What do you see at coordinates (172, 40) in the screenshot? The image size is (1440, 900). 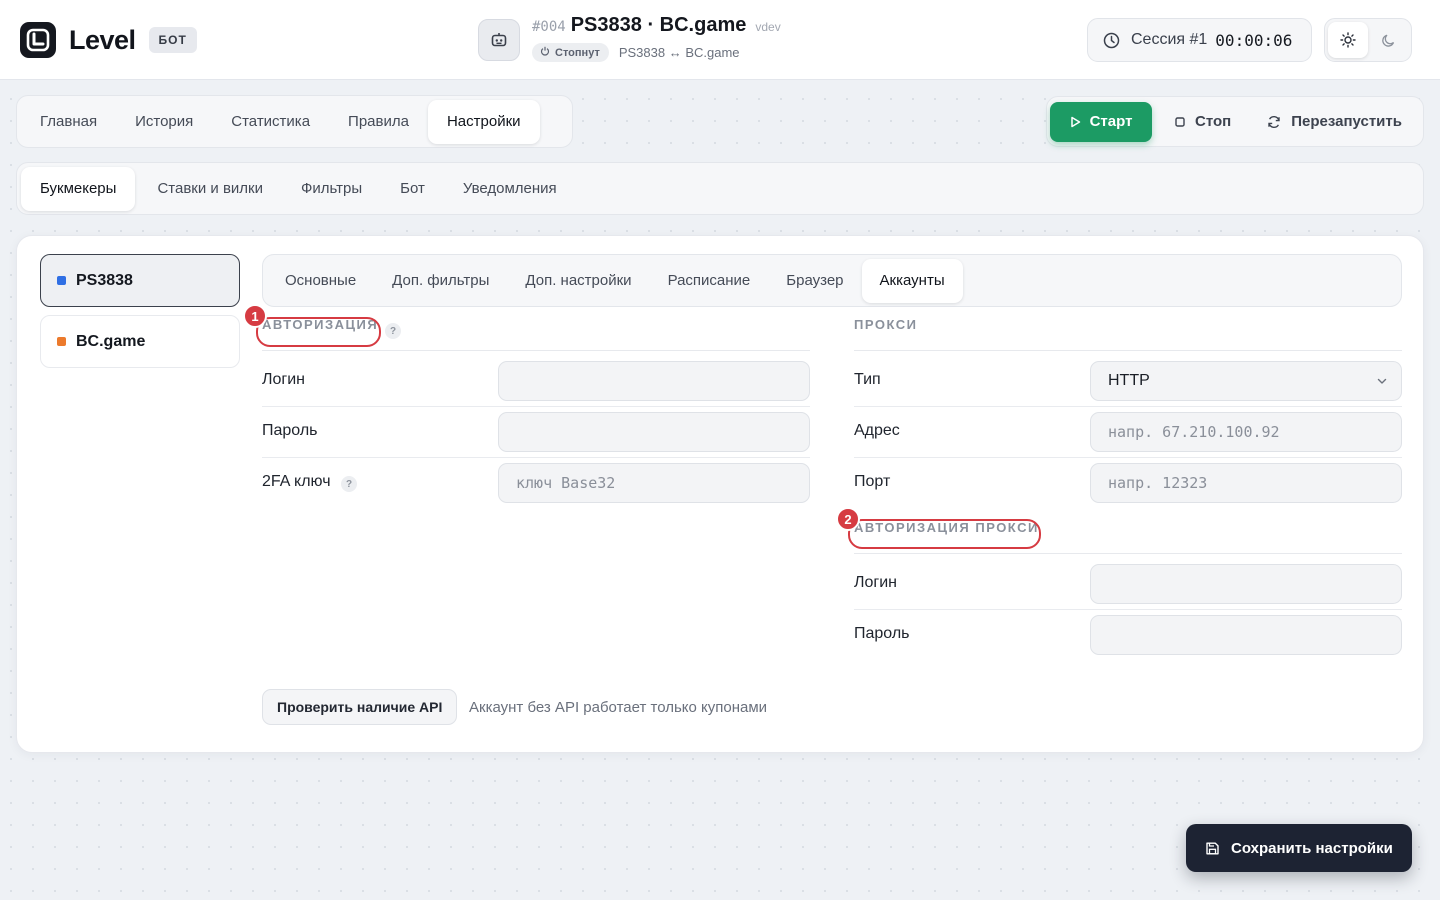 I see `app-badge: БОТ` at bounding box center [172, 40].